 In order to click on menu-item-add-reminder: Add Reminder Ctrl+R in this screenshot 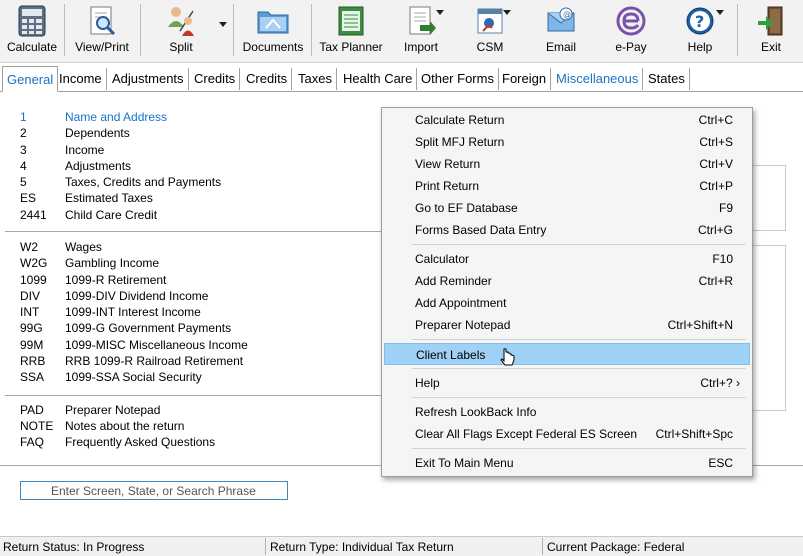, I will do `click(567, 281)`.